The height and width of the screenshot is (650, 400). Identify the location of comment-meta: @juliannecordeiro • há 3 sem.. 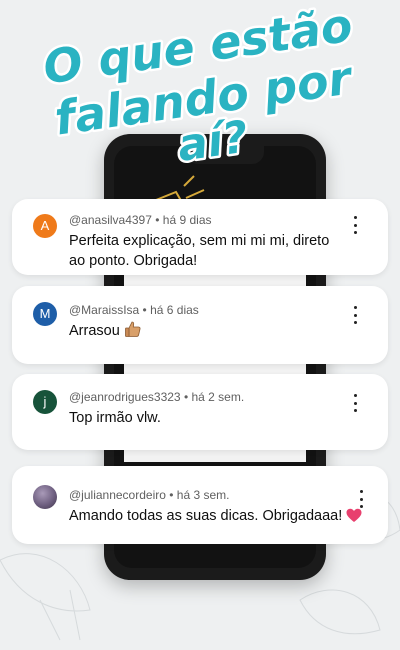
(149, 495).